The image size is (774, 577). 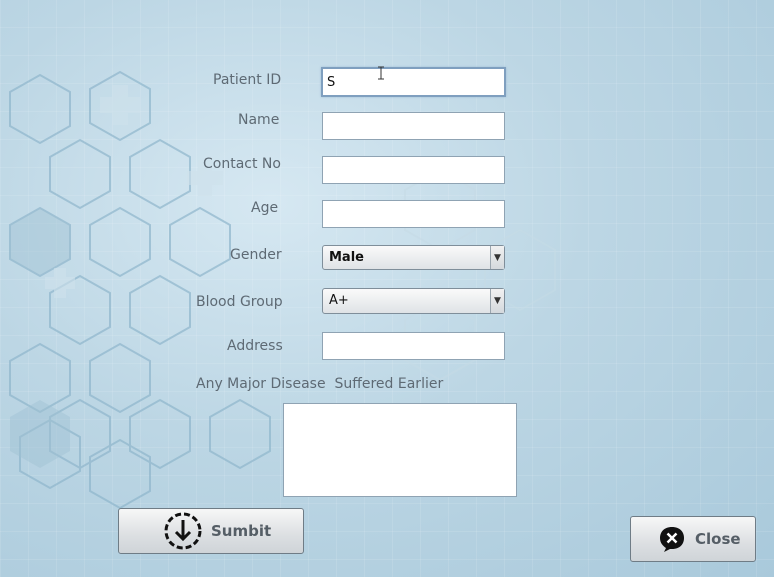 I want to click on submit-button-label: Sumbit, so click(x=241, y=531).